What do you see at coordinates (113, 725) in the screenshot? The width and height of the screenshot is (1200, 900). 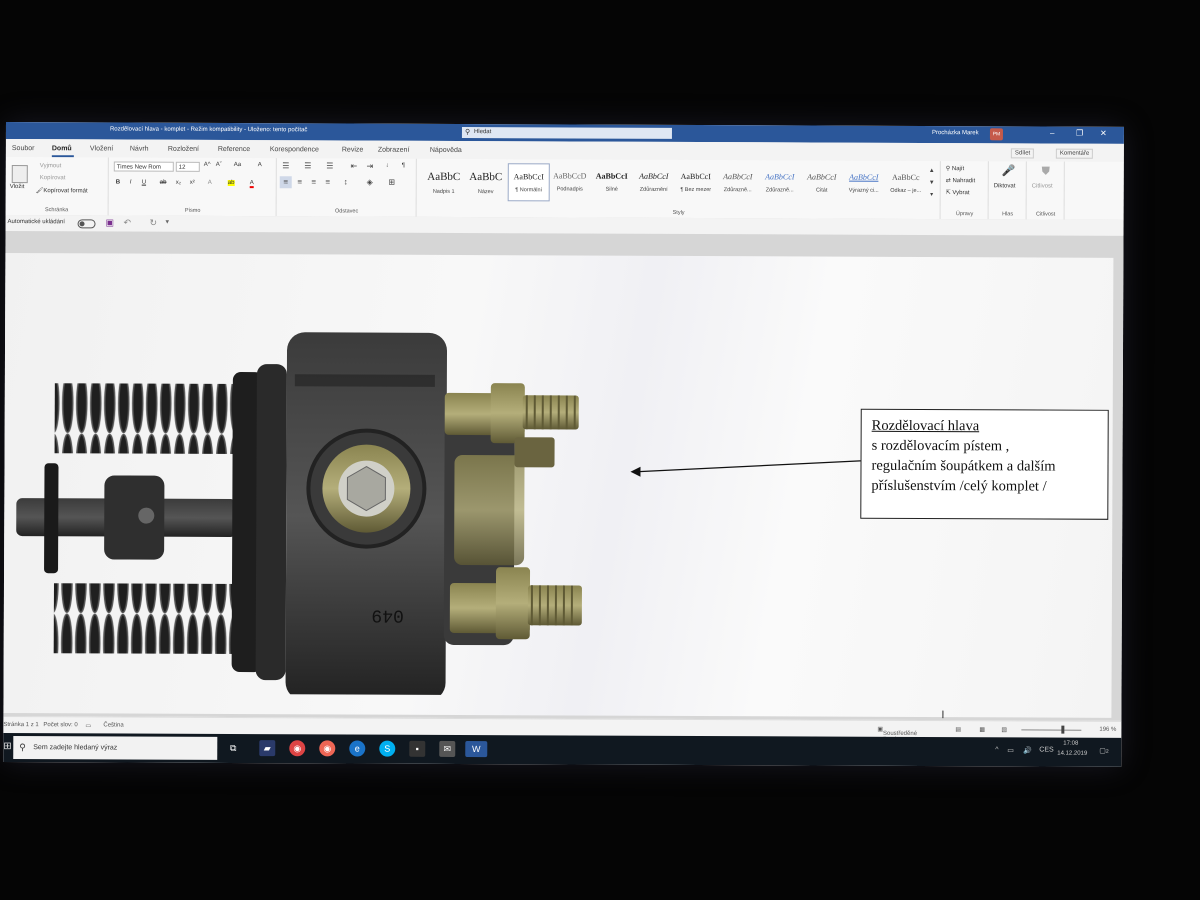 I see `language-indicator: Čeština` at bounding box center [113, 725].